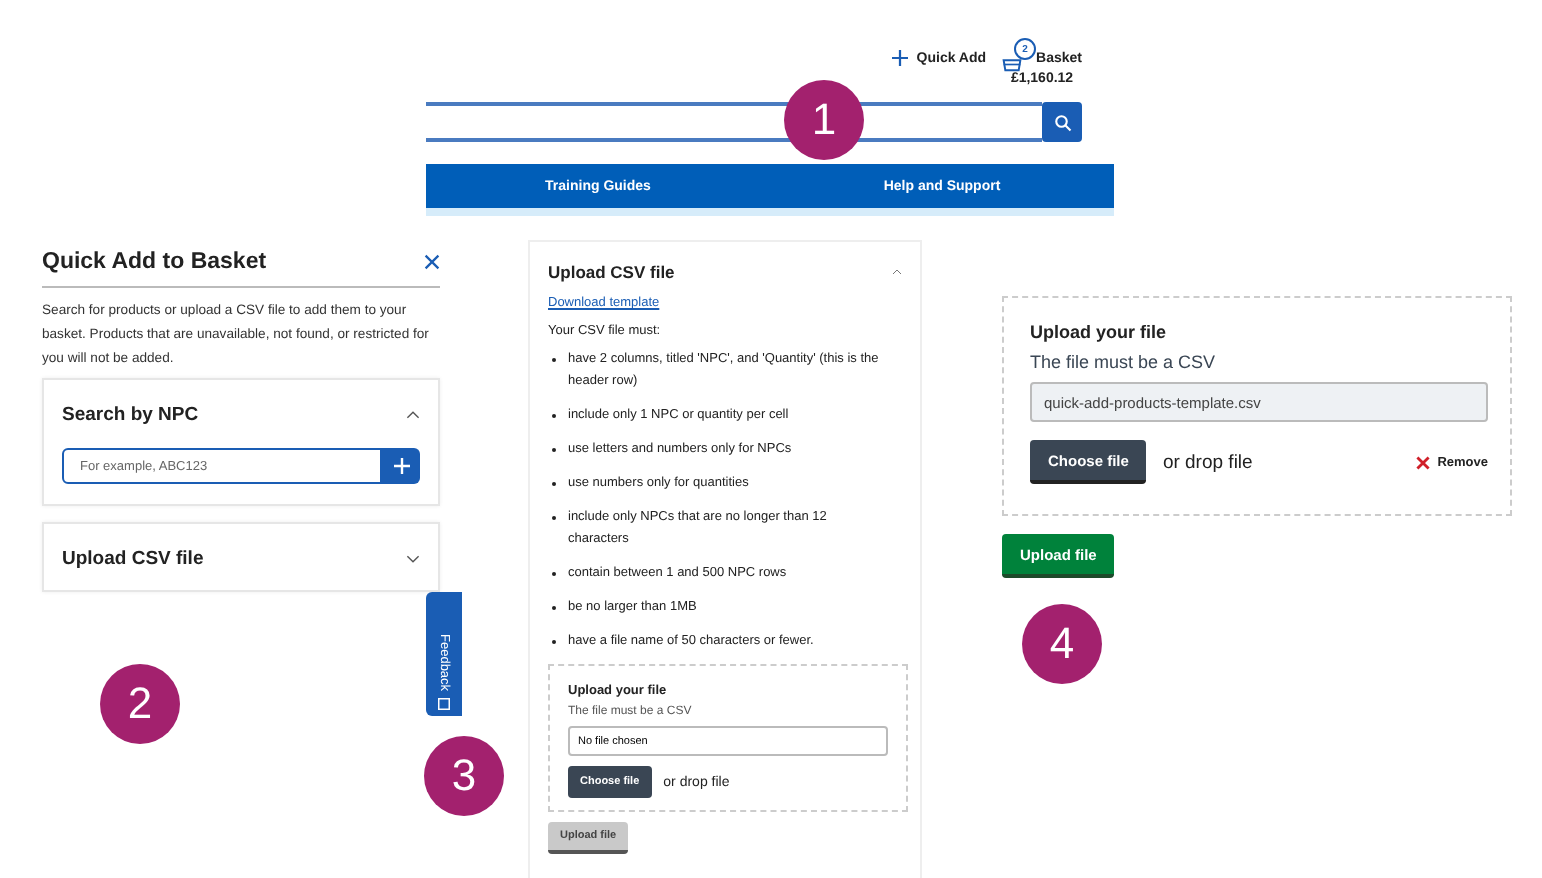  Describe the element at coordinates (824, 120) in the screenshot. I see `step-number: 1` at that location.